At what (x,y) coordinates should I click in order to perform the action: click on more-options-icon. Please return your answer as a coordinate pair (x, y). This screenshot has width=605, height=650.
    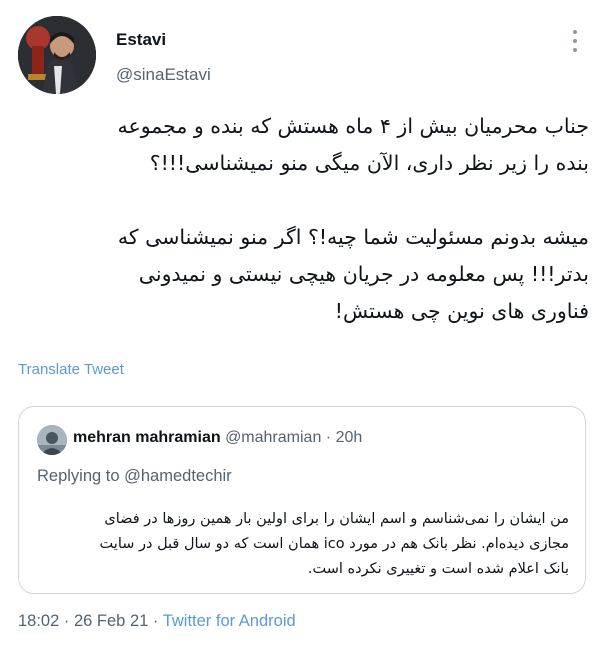
    Looking at the image, I should click on (575, 41).